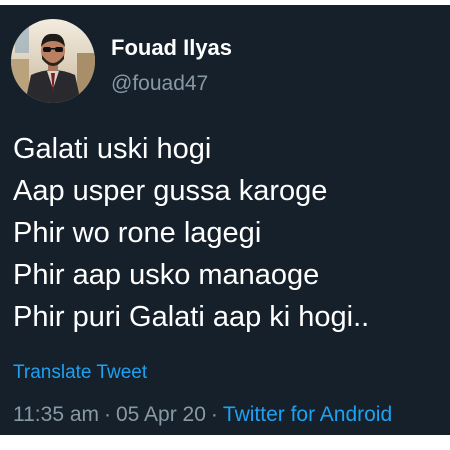 The image size is (450, 450). What do you see at coordinates (166, 275) in the screenshot?
I see `tweet-line: Phir aap usko manaoge` at bounding box center [166, 275].